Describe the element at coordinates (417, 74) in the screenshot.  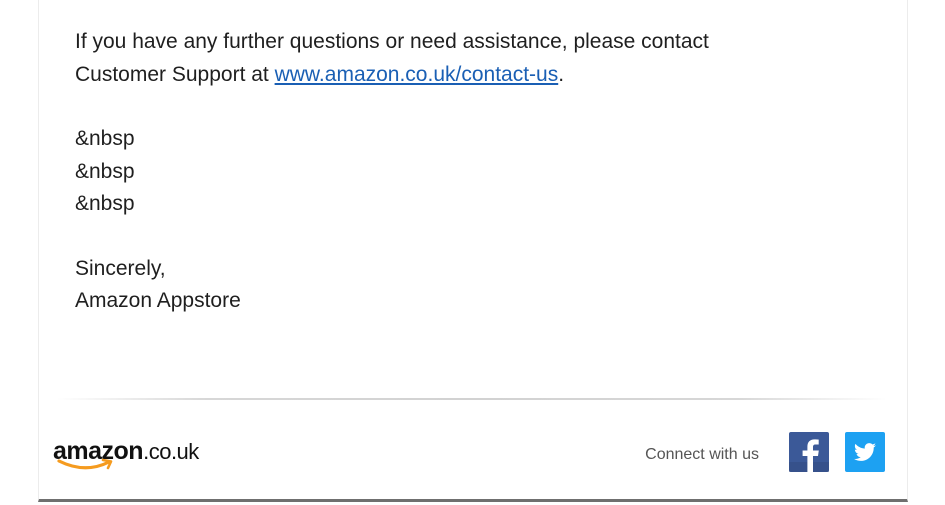
I see `contact-us-link: www.amazon.co.uk/contact-us` at that location.